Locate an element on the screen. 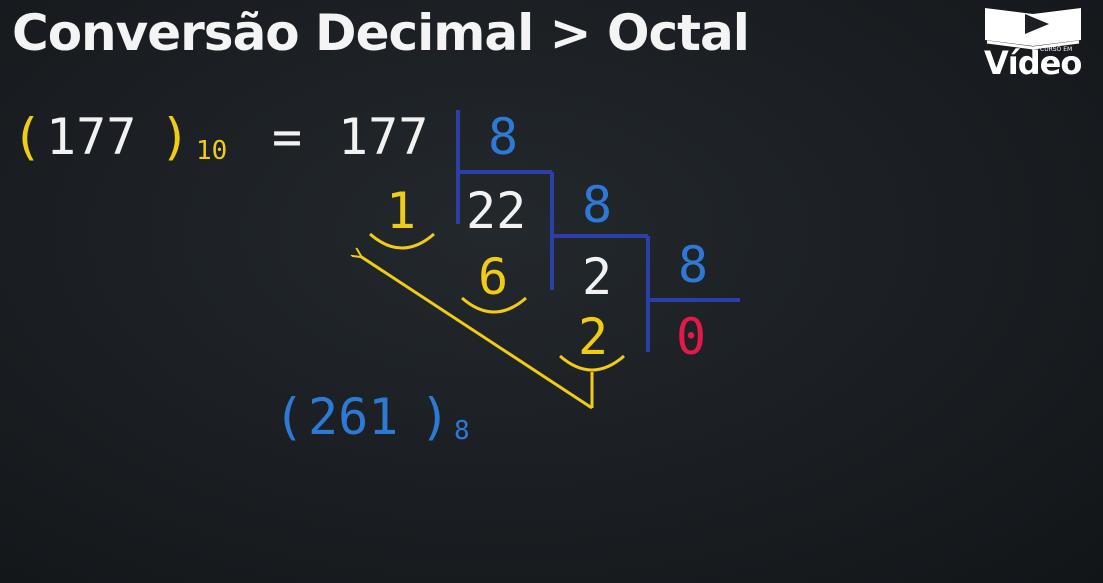 This screenshot has width=1103, height=583. remainder-1-underline is located at coordinates (402, 241).